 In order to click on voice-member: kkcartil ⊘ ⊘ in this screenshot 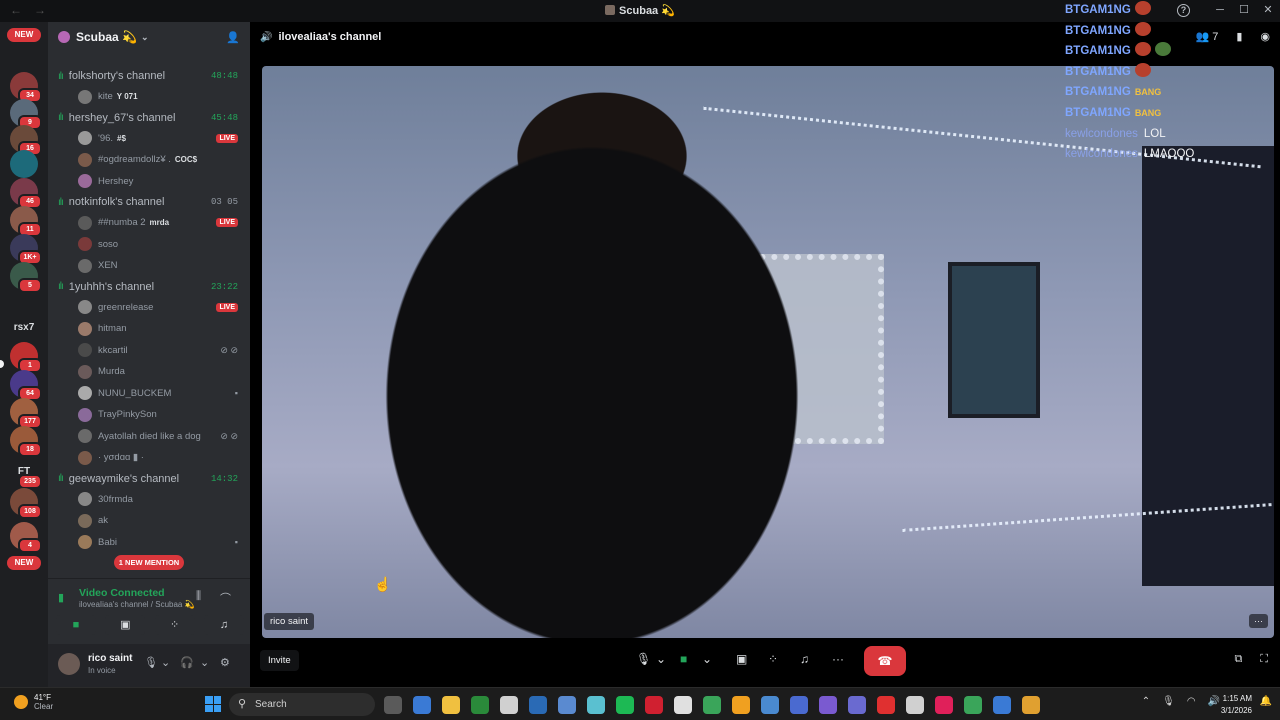, I will do `click(149, 351)`.